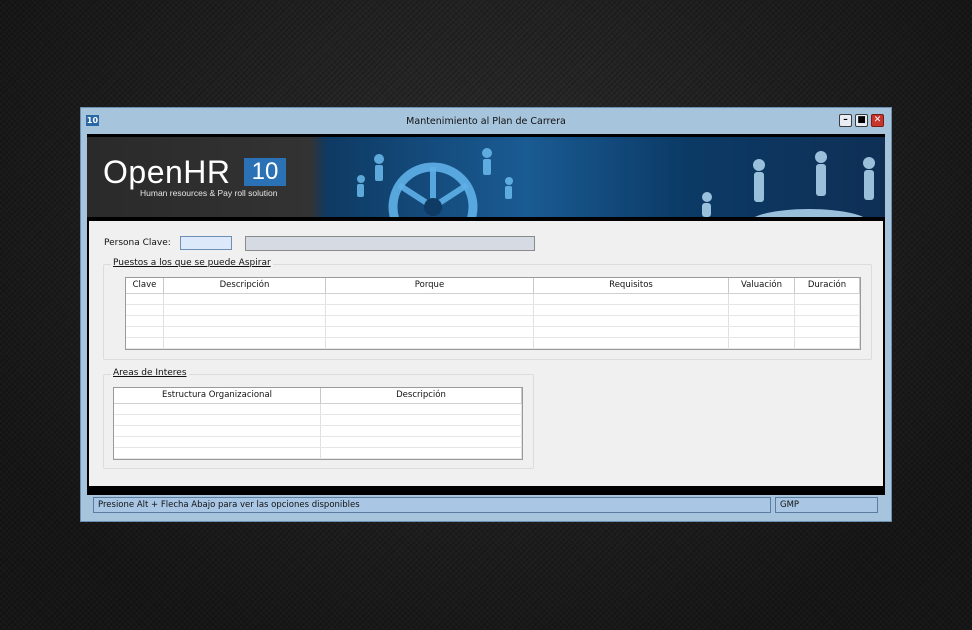 The image size is (972, 630). What do you see at coordinates (762, 285) in the screenshot?
I see `column-header-valuacion: Valuación` at bounding box center [762, 285].